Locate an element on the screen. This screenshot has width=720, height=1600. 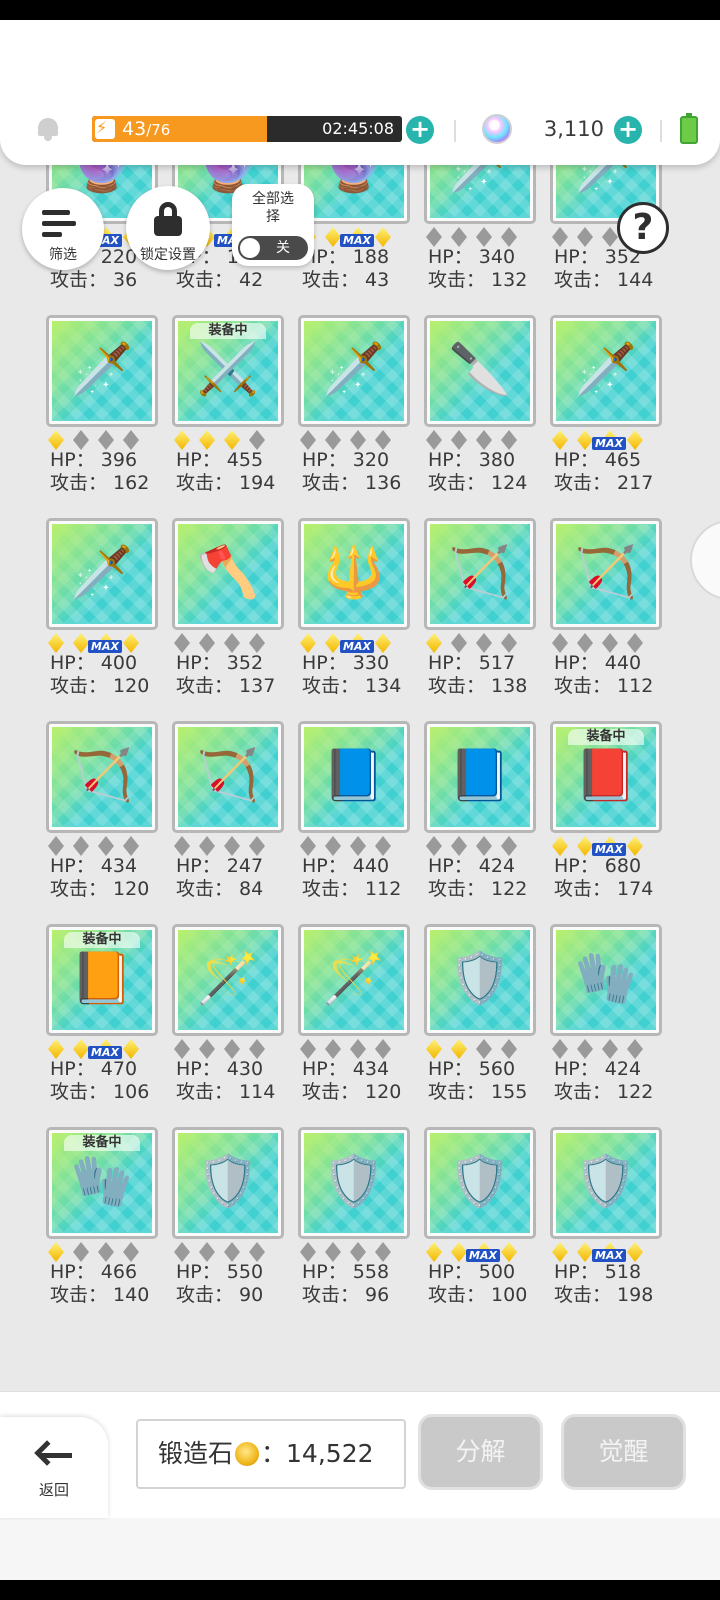
filter-button: 筛选 is located at coordinates (63, 229).